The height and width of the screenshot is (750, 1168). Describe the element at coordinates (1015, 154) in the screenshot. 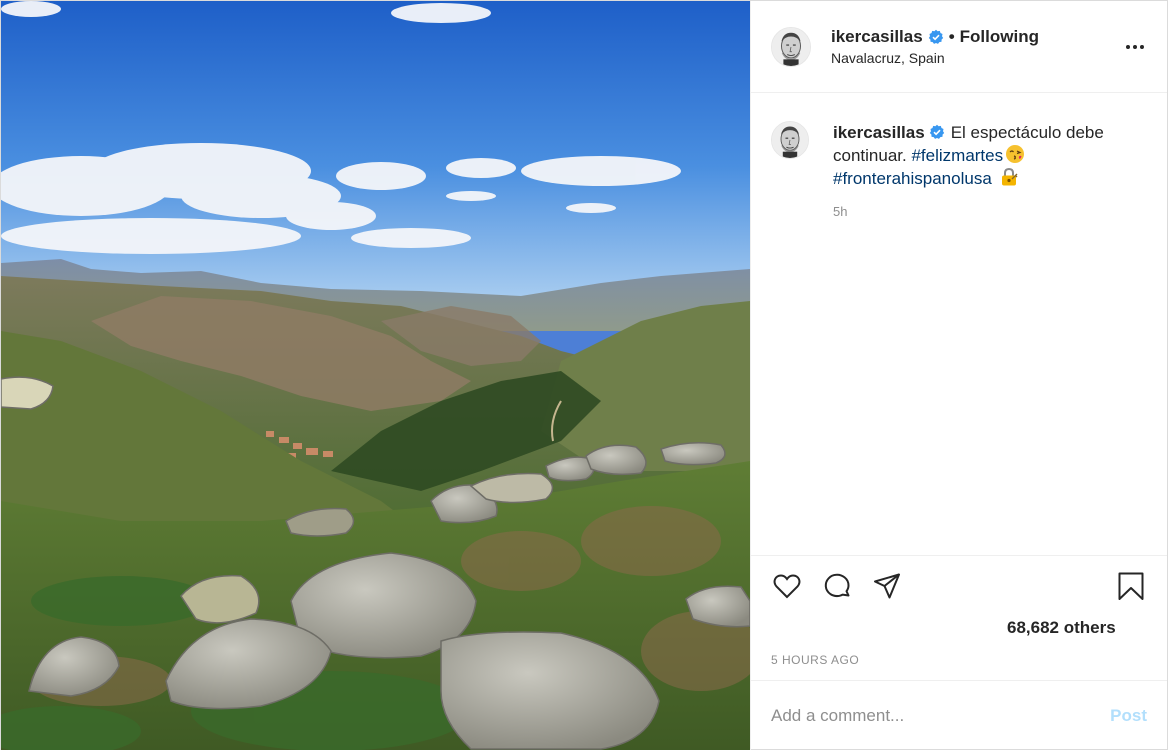

I see `kissing-face-emoji-icon` at that location.